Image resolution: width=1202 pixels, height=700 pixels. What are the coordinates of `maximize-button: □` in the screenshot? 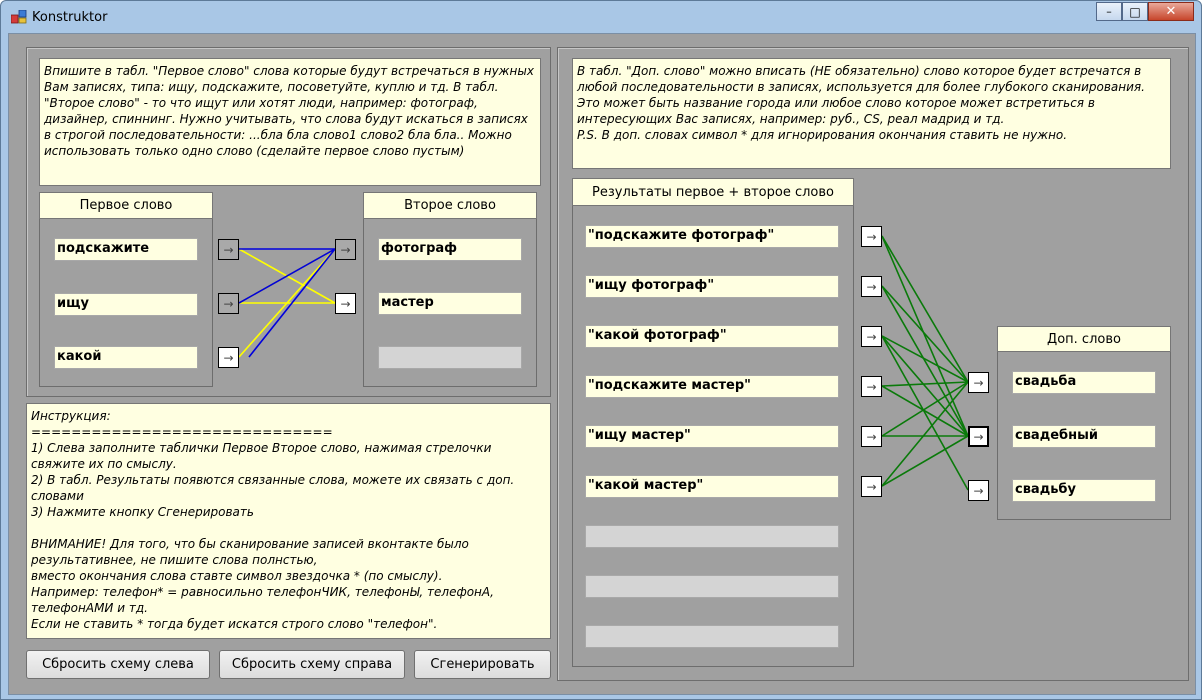 It's located at (1135, 11).